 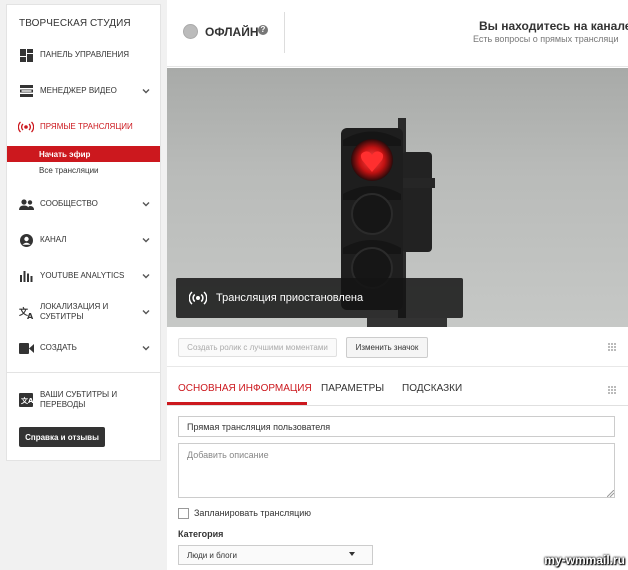 I want to click on sidebar-item-subtitles: 文A ВАШИ СУБТИТРЫ И ПЕРЕВОДЫ, so click(x=83, y=400).